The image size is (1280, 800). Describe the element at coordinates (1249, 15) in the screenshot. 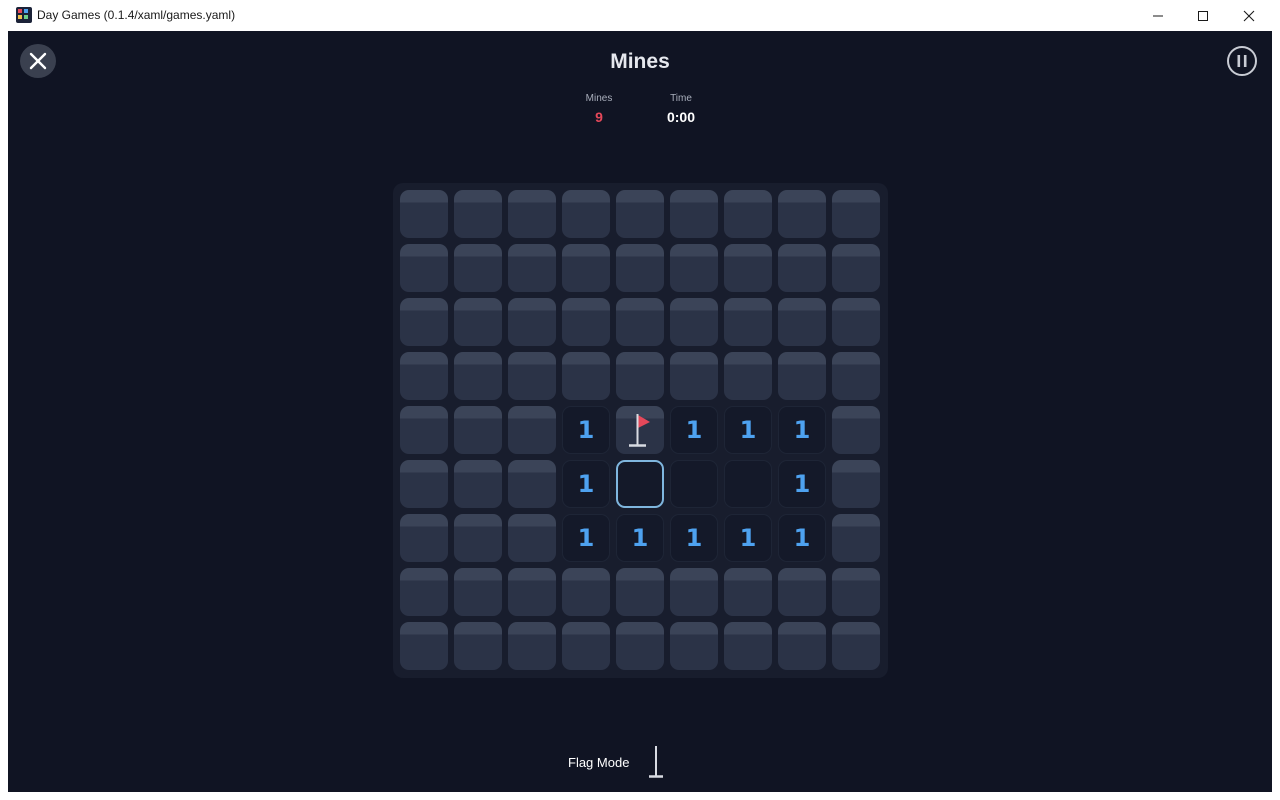

I see `window-close-button` at that location.